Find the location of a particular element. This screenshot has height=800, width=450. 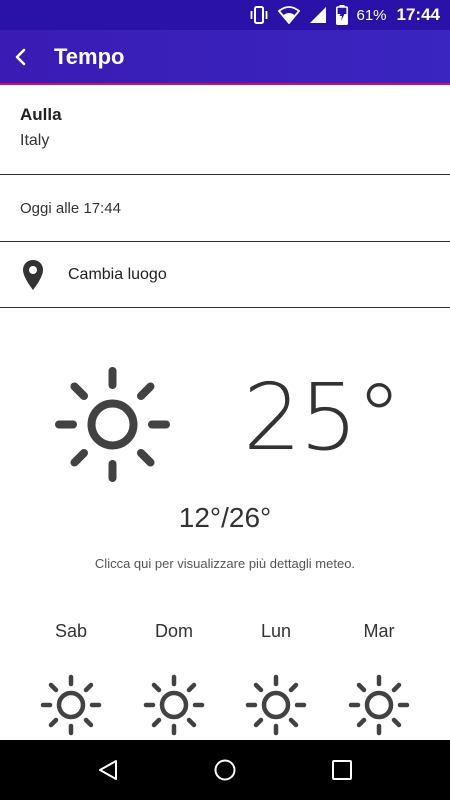

forecast-day-mar: Mar is located at coordinates (379, 676).